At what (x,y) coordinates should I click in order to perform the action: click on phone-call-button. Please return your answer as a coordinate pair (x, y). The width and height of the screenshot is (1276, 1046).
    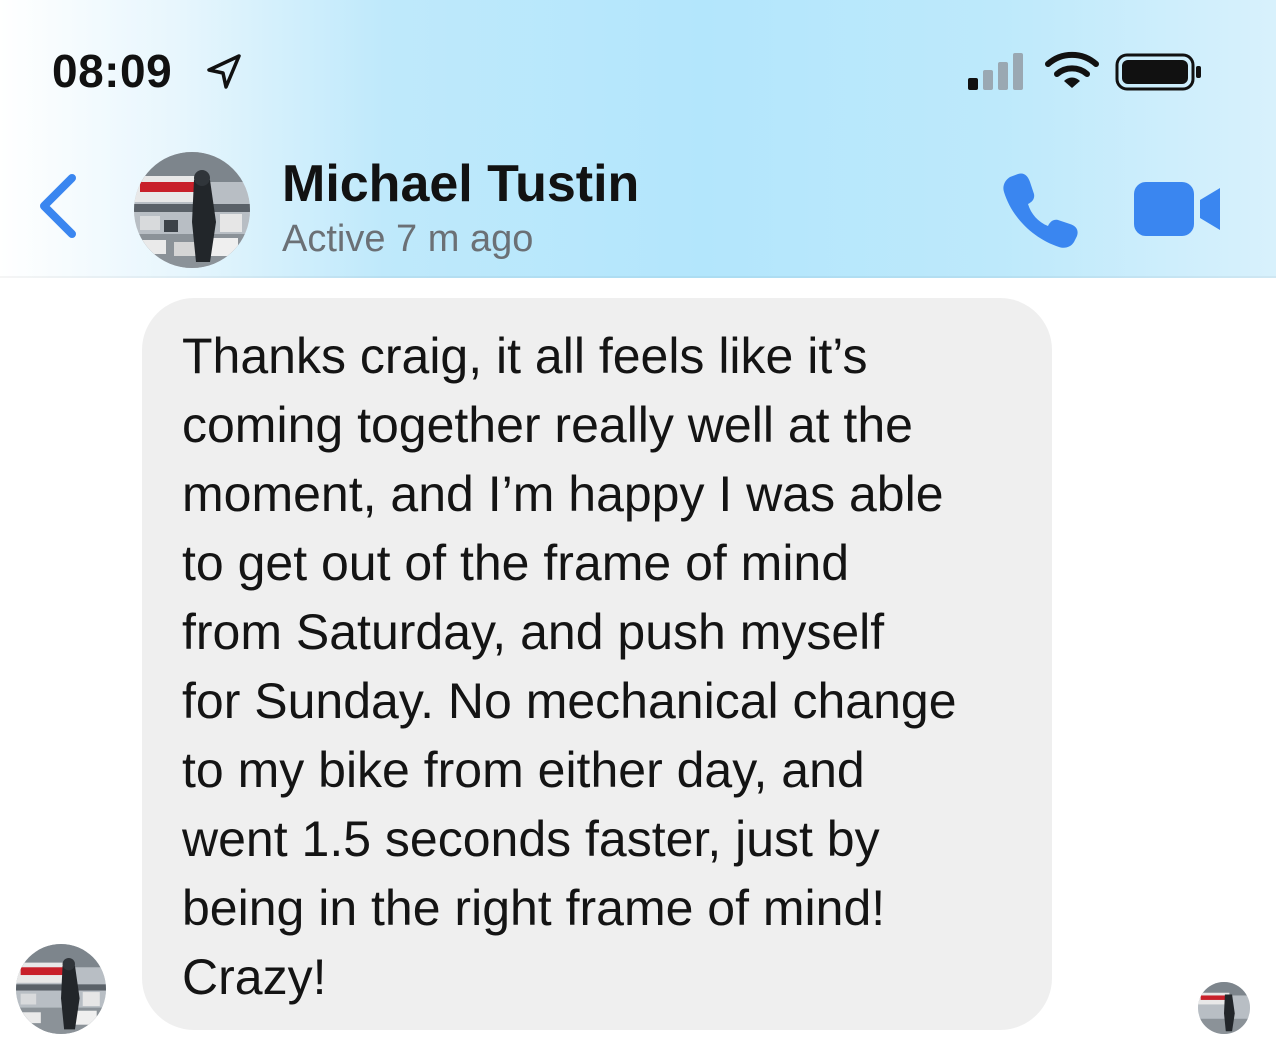
    Looking at the image, I should click on (1040, 210).